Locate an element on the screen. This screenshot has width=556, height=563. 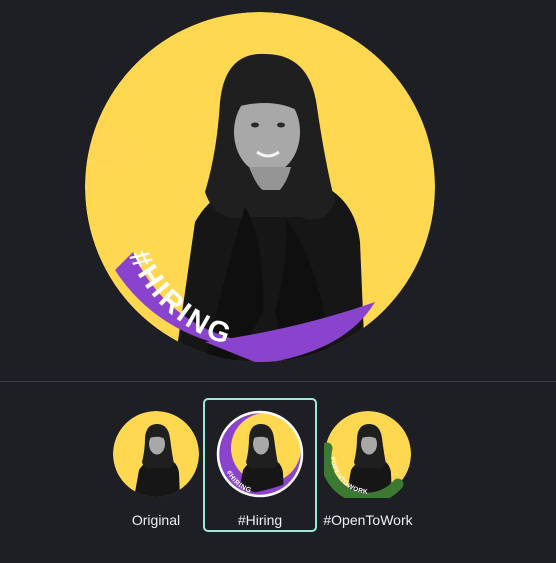
frame-option-hiring: #HIRING #Hiring is located at coordinates (260, 465).